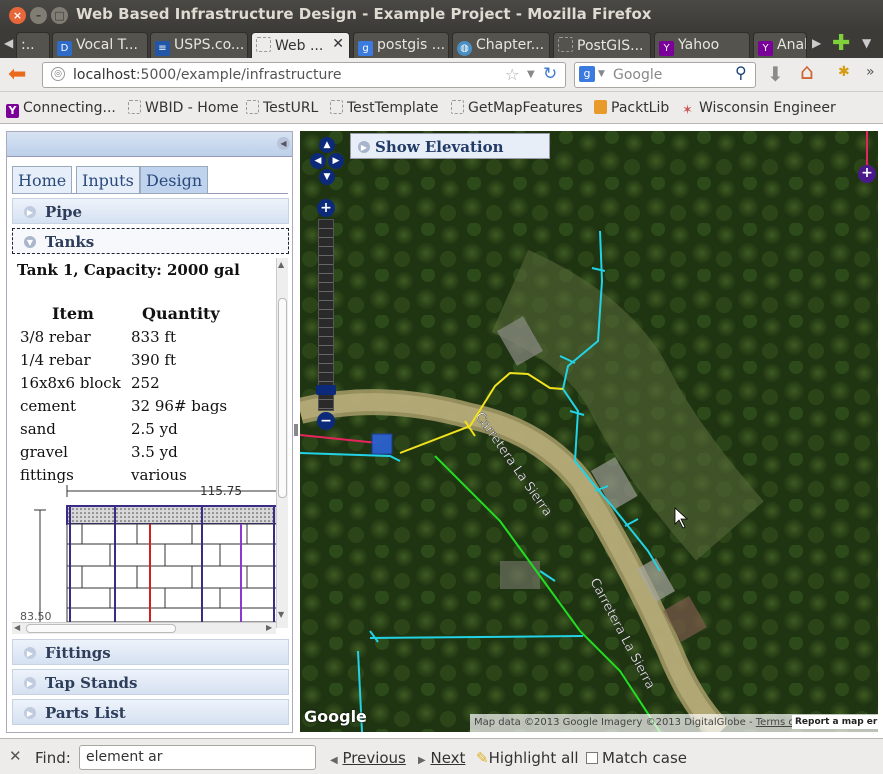 The width and height of the screenshot is (883, 774). What do you see at coordinates (600, 107) in the screenshot?
I see `packt-icon` at bounding box center [600, 107].